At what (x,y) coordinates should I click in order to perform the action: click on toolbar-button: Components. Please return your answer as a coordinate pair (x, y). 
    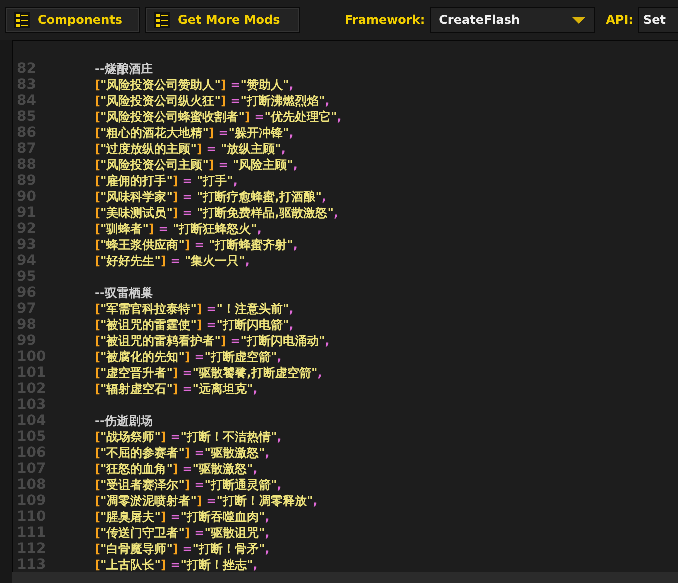
    Looking at the image, I should click on (72, 20).